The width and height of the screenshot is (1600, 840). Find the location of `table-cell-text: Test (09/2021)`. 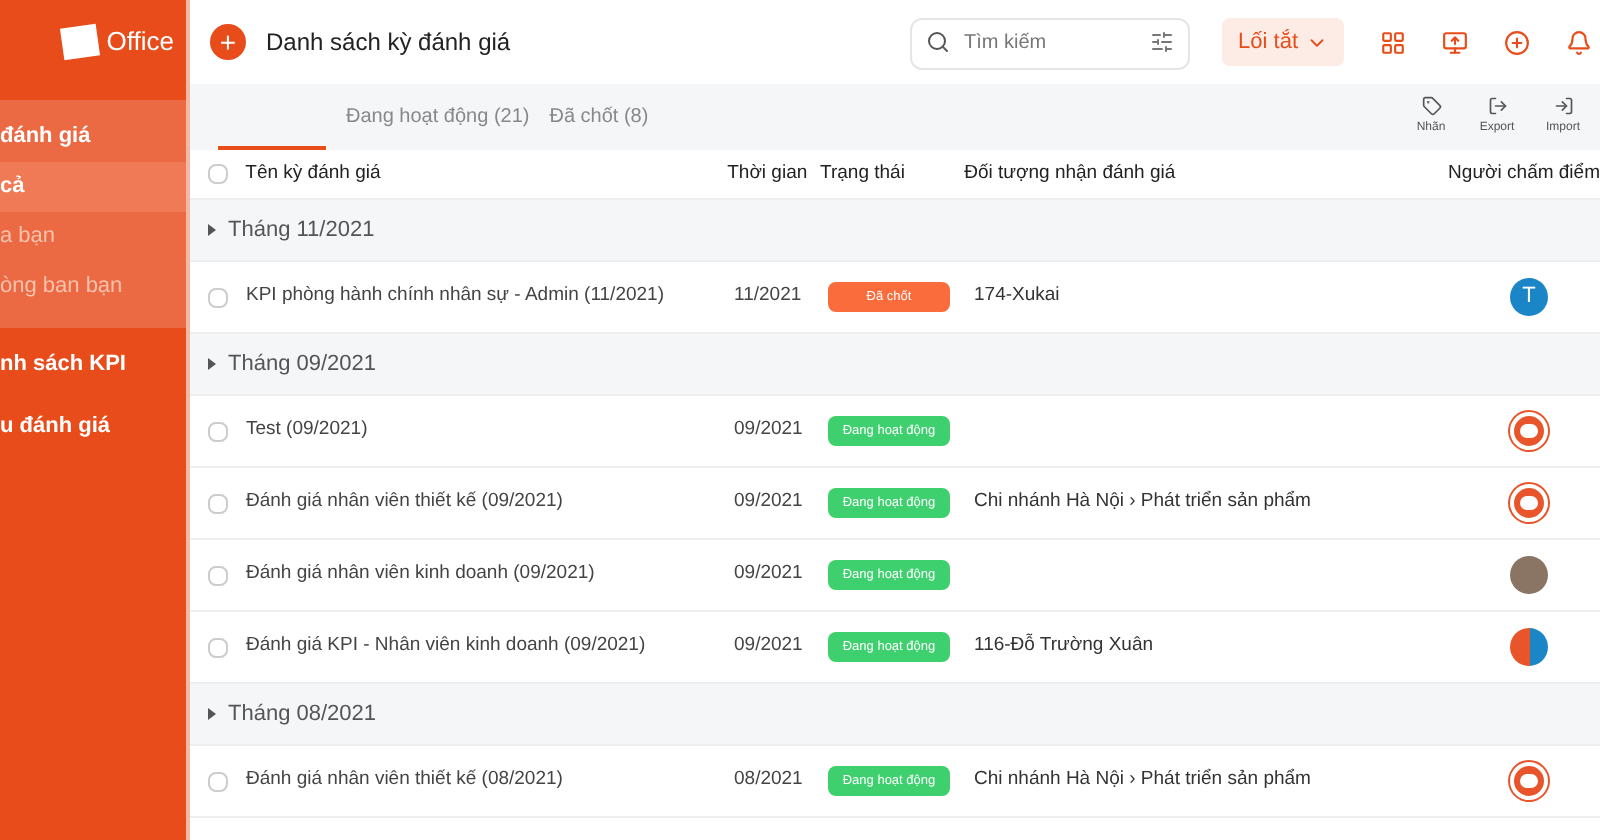

table-cell-text: Test (09/2021) is located at coordinates (308, 430).